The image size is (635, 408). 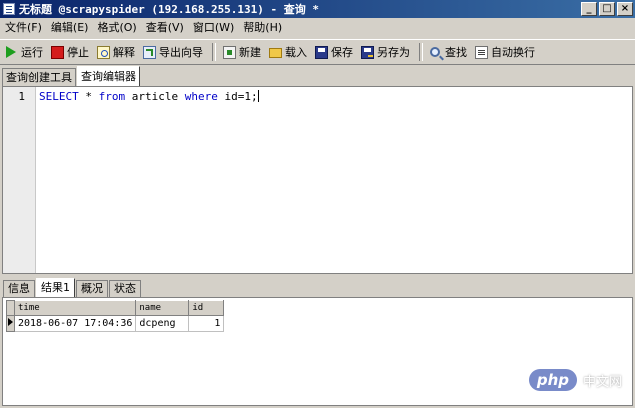 I want to click on sql-keyword-where: where, so click(x=201, y=96).